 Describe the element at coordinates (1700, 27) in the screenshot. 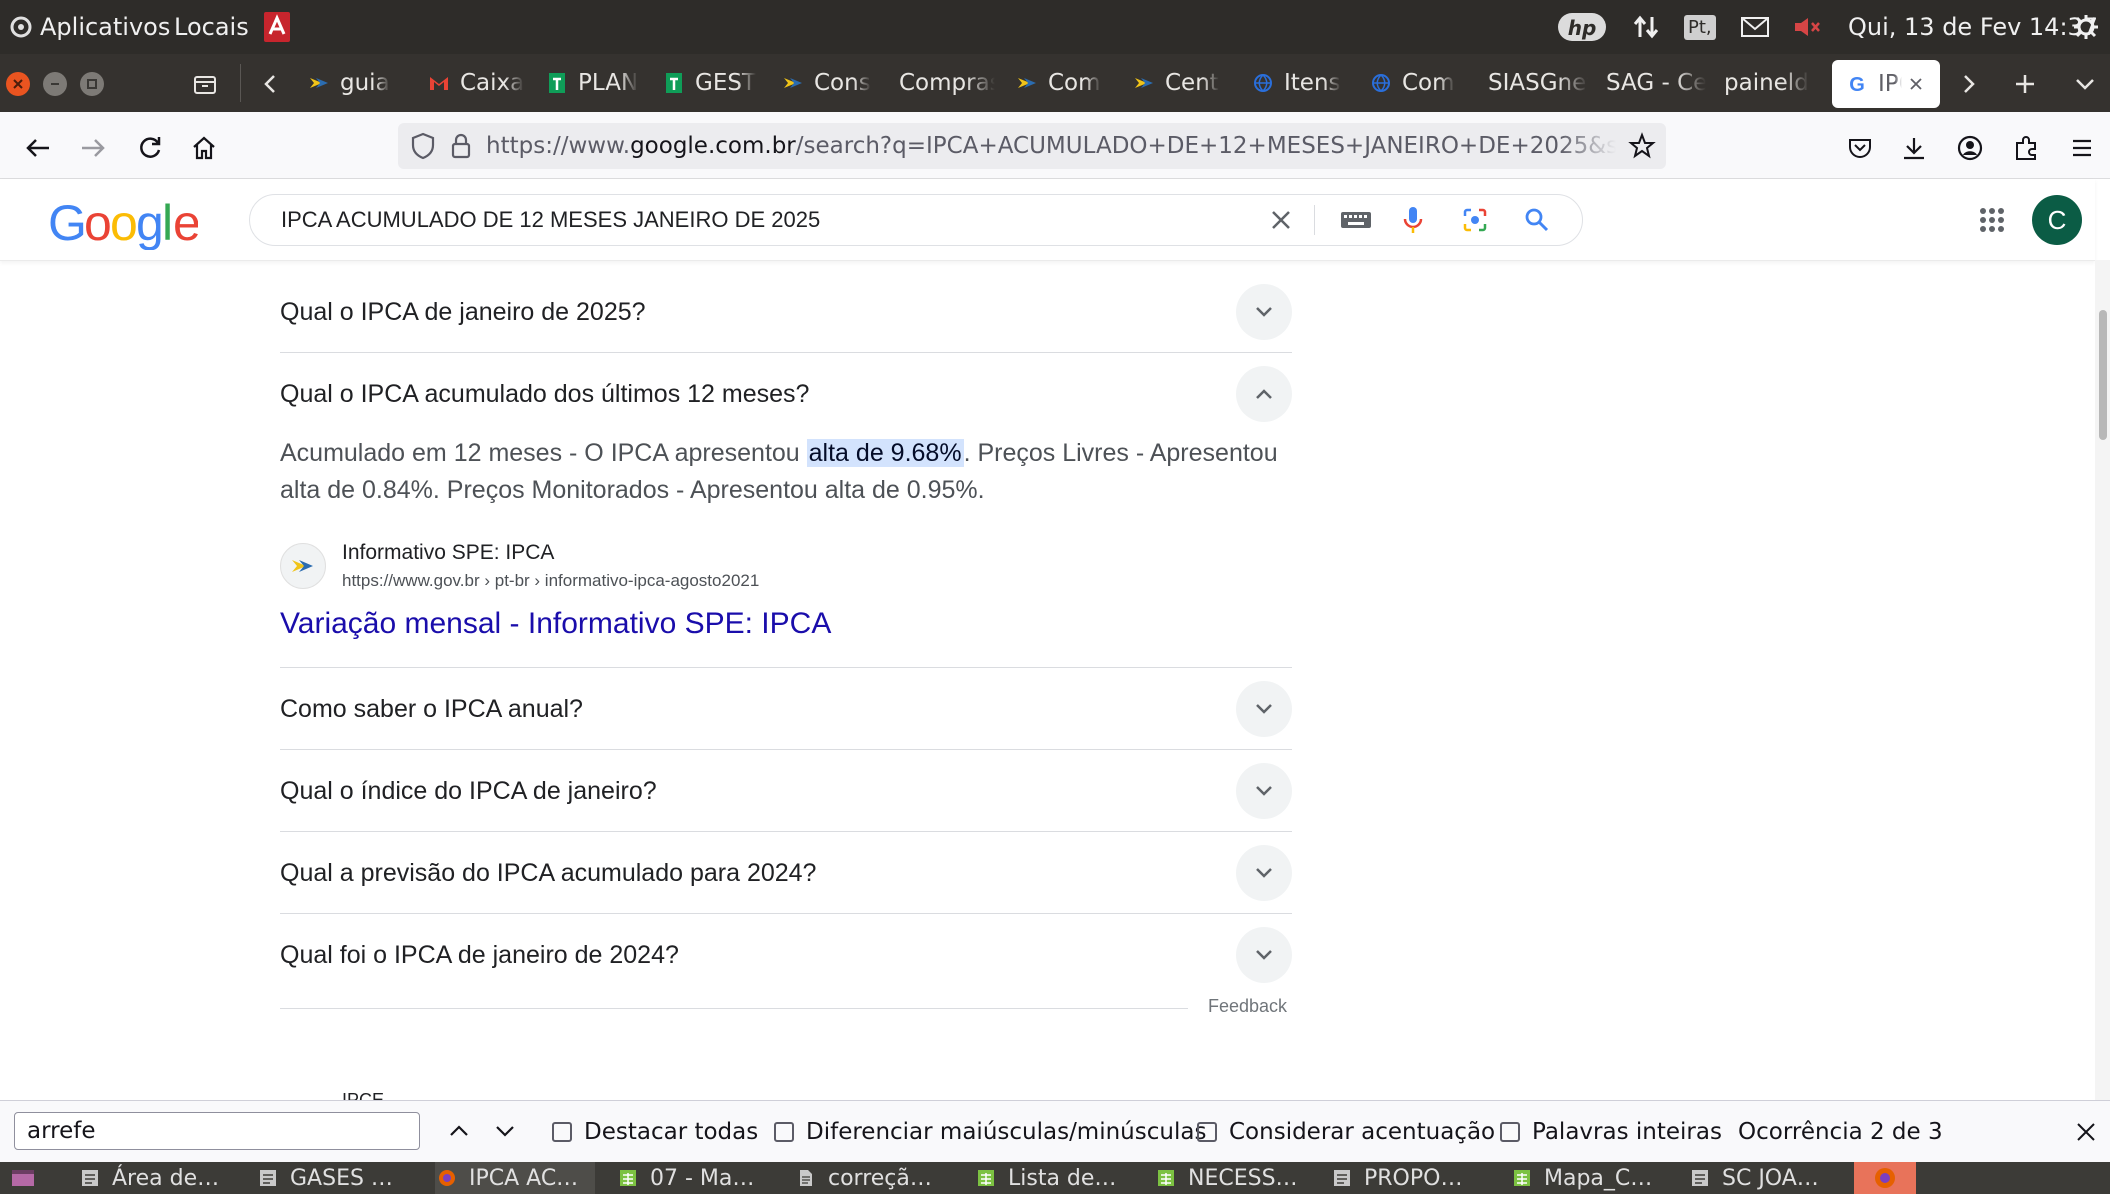

I see `keyboard-layout-indicator: Pt,` at that location.